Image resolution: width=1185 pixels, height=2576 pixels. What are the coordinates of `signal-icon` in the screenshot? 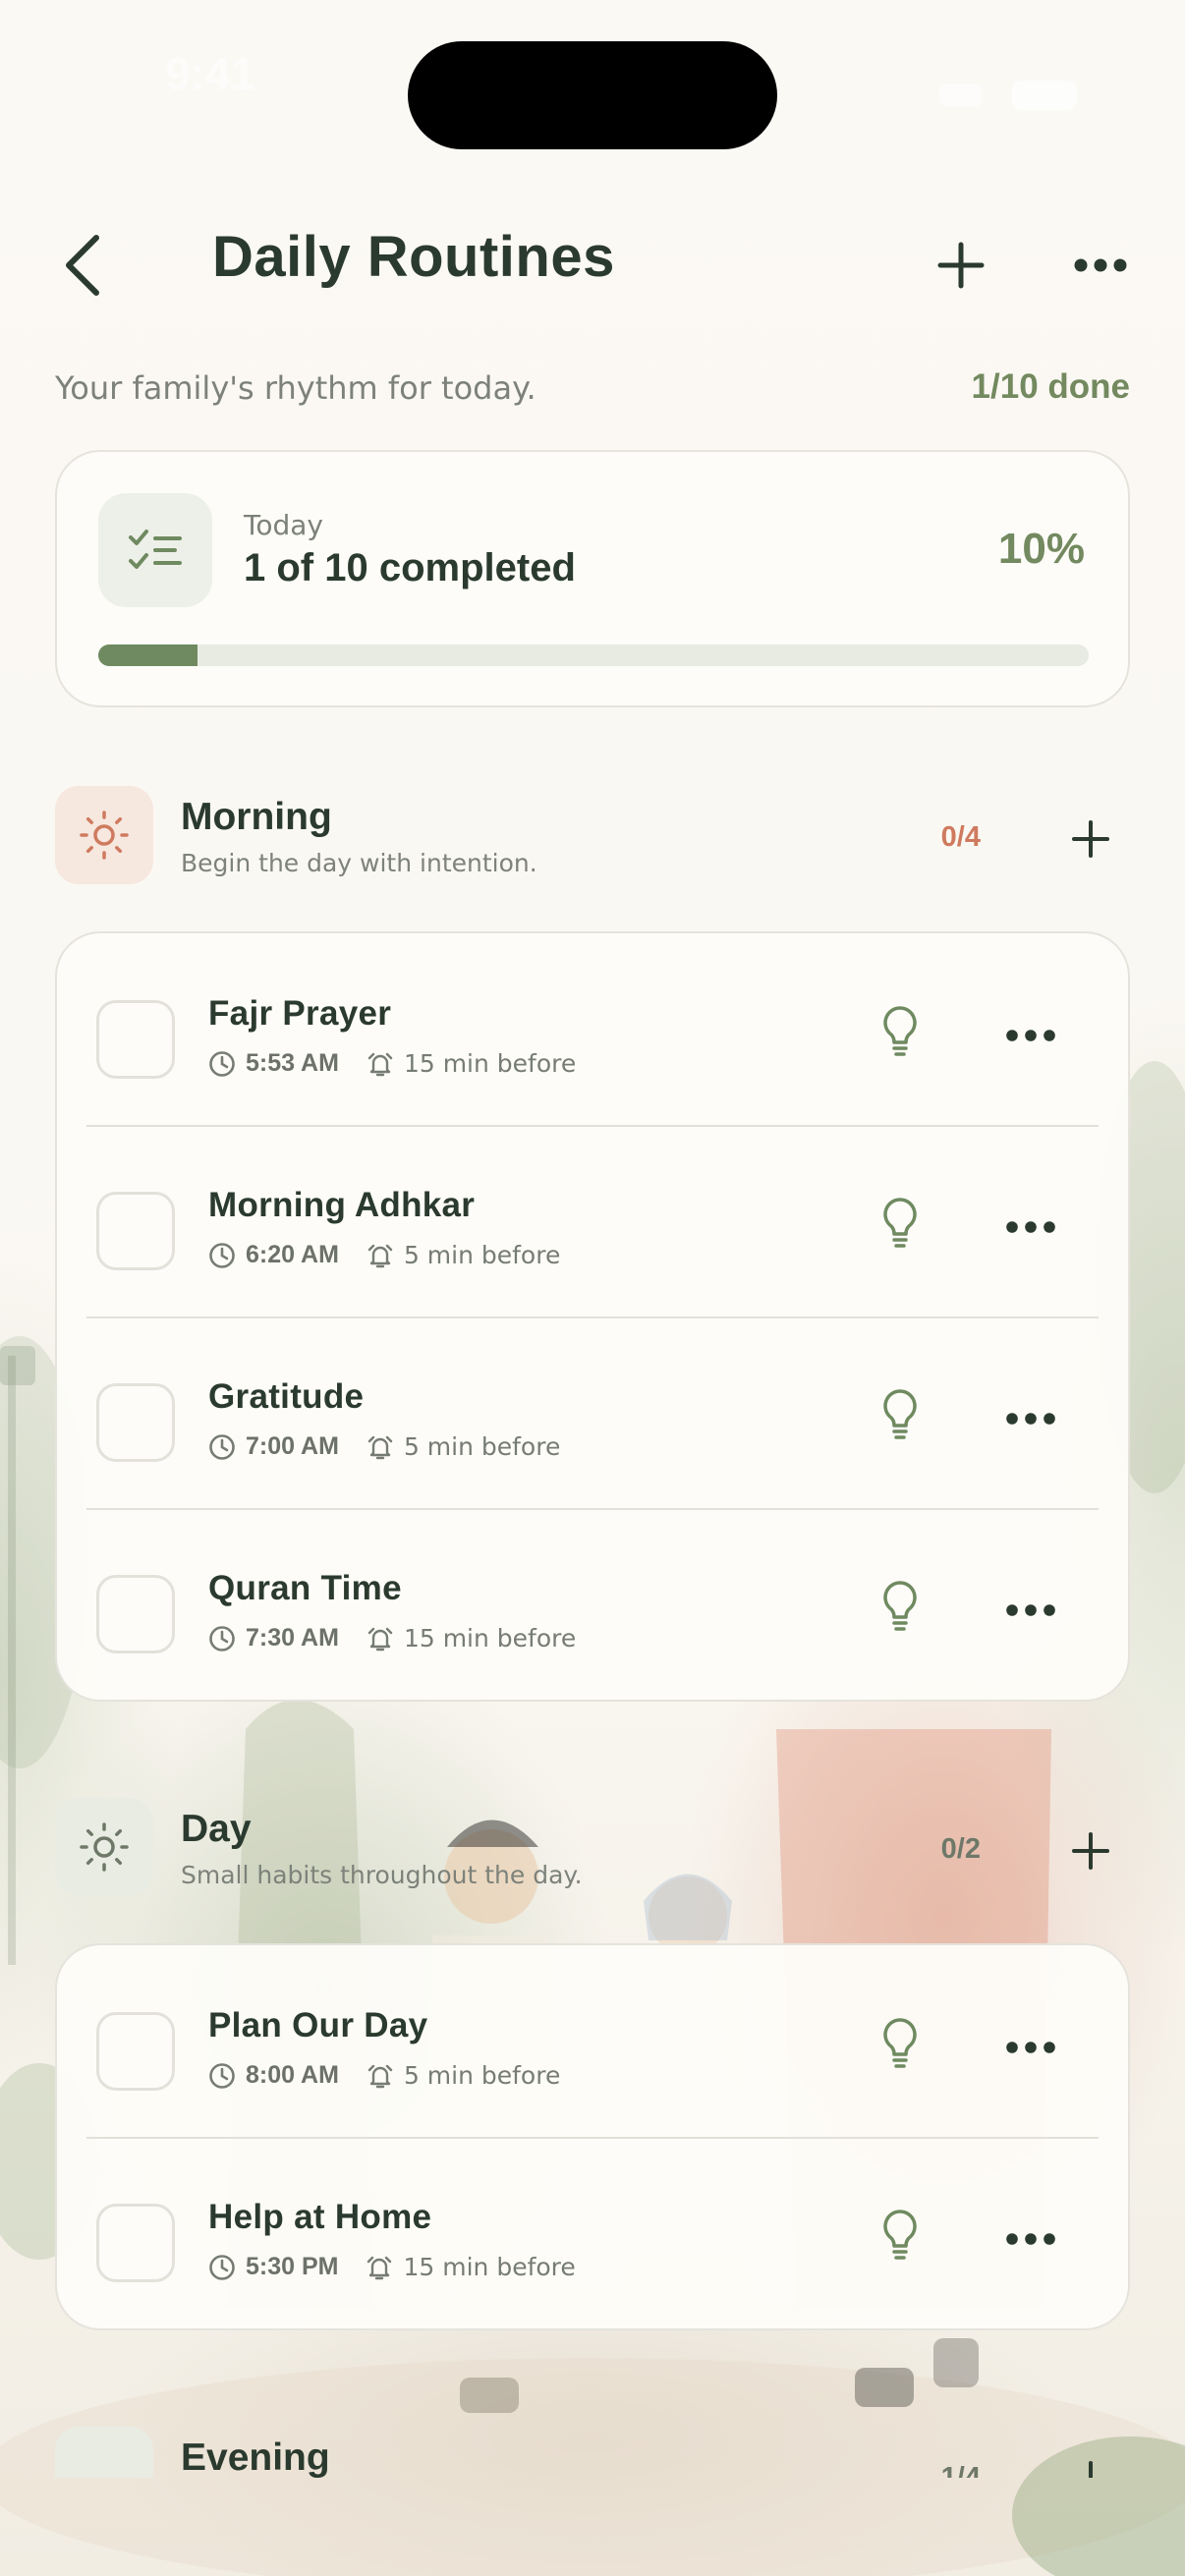 It's located at (961, 95).